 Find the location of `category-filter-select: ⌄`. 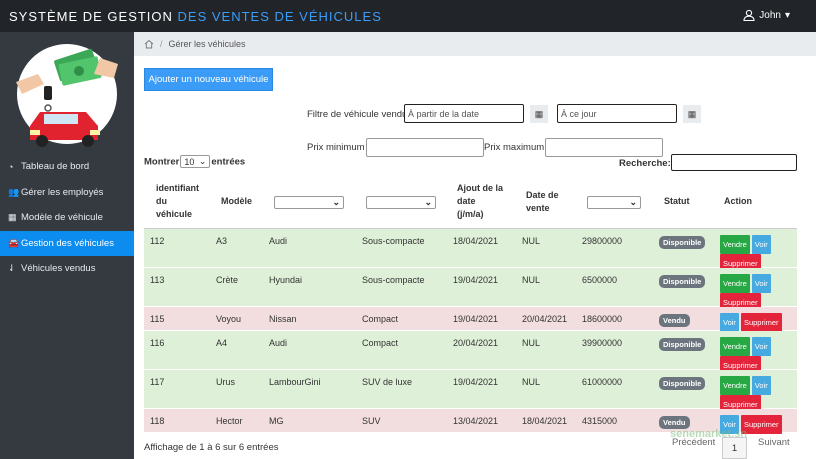

category-filter-select: ⌄ is located at coordinates (401, 201).